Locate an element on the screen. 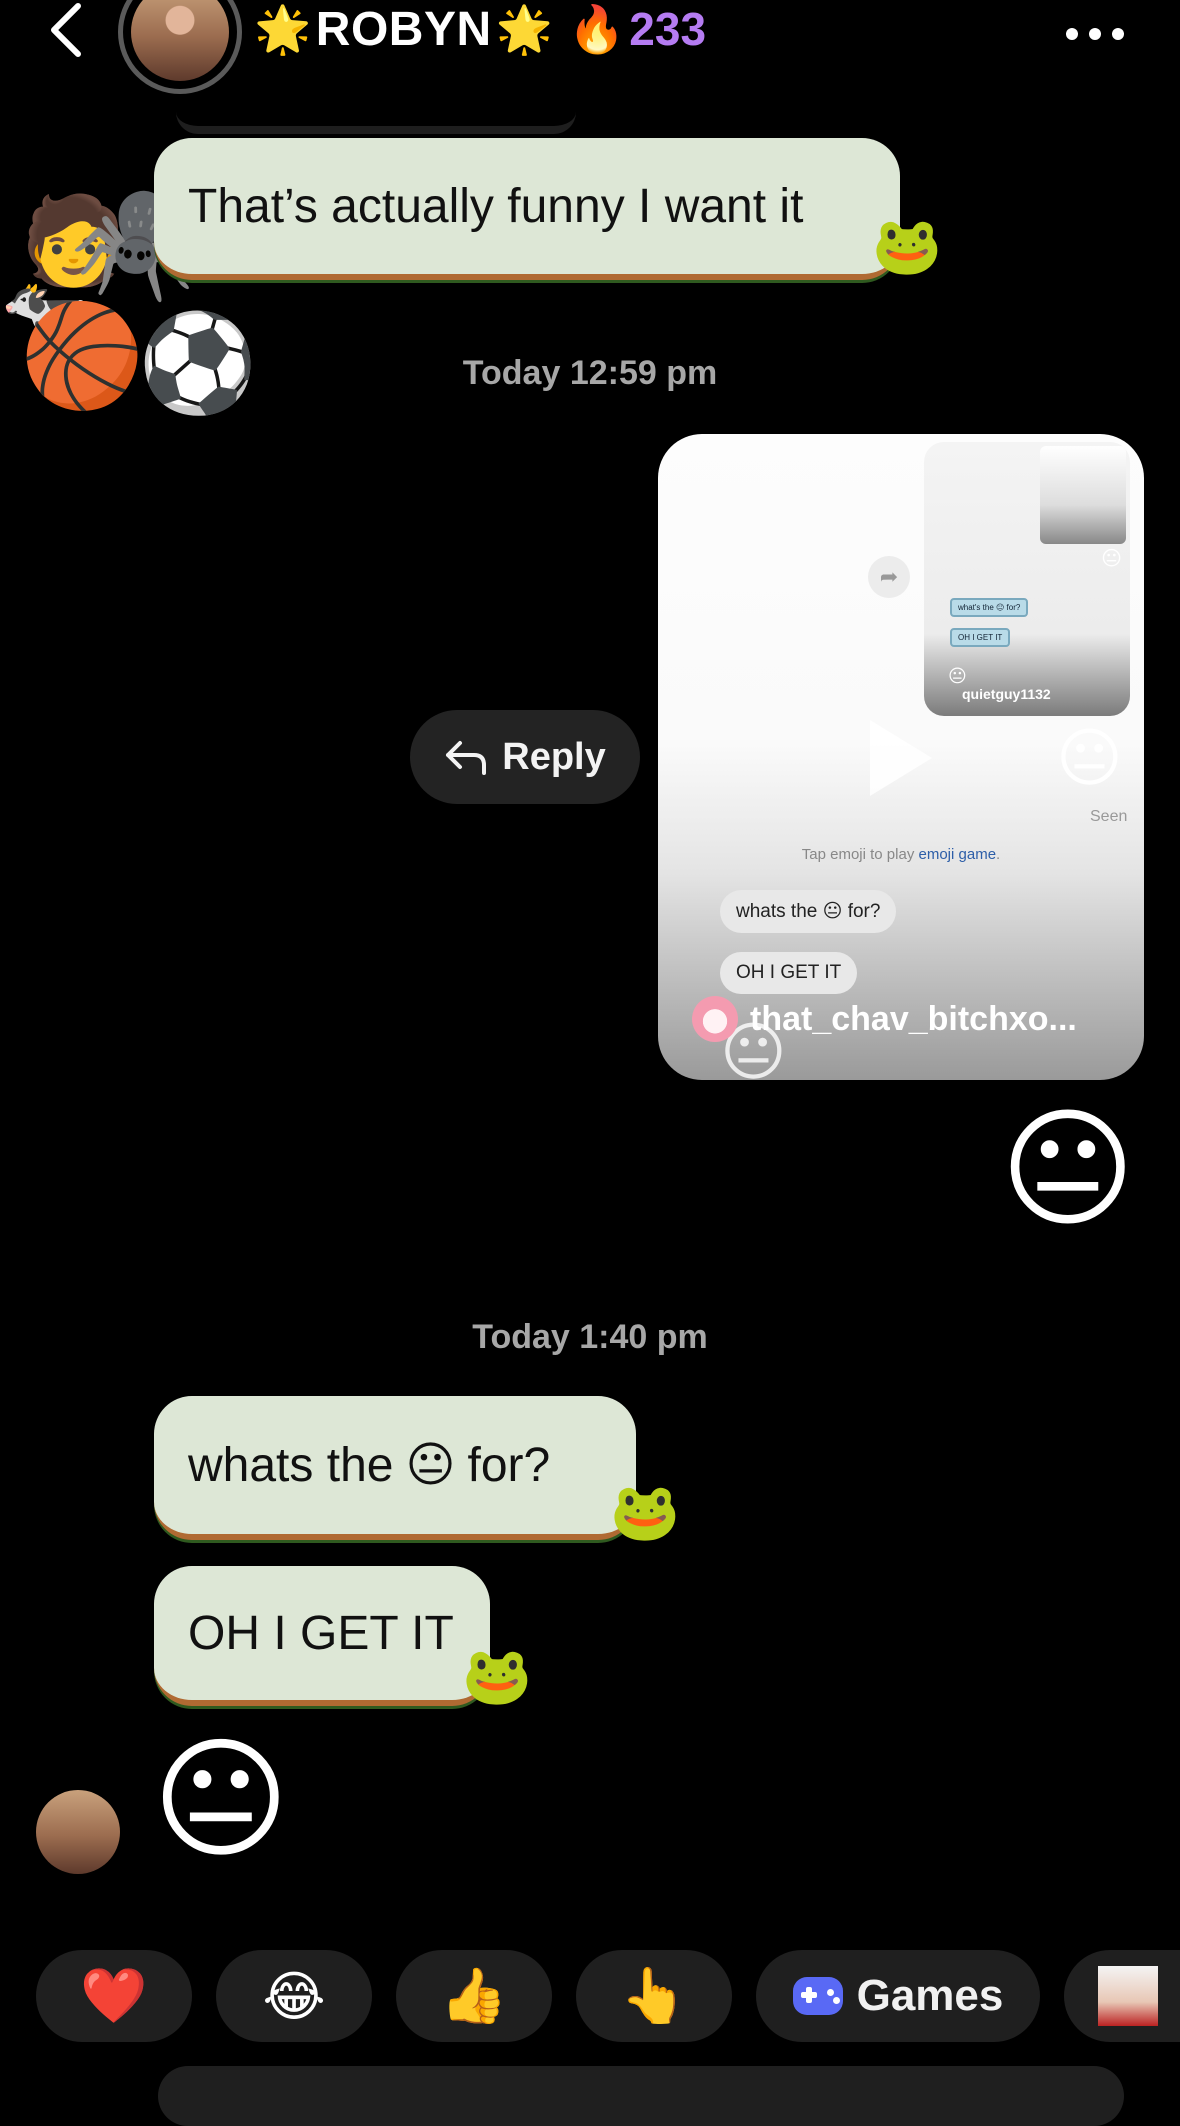  message-bubble-received: whats the 😐 for? is located at coordinates (395, 1468).